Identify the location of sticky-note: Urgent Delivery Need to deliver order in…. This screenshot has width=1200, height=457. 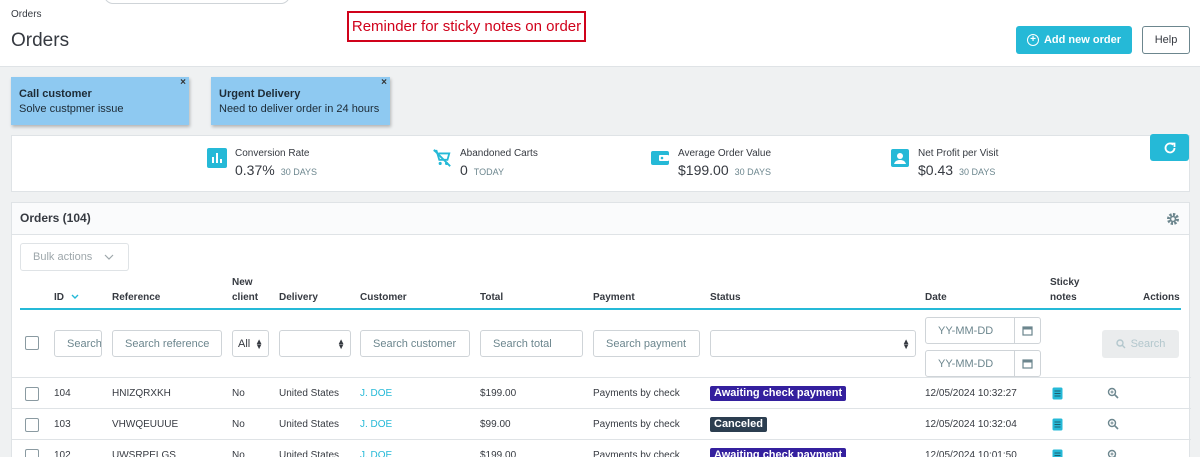
(300, 101).